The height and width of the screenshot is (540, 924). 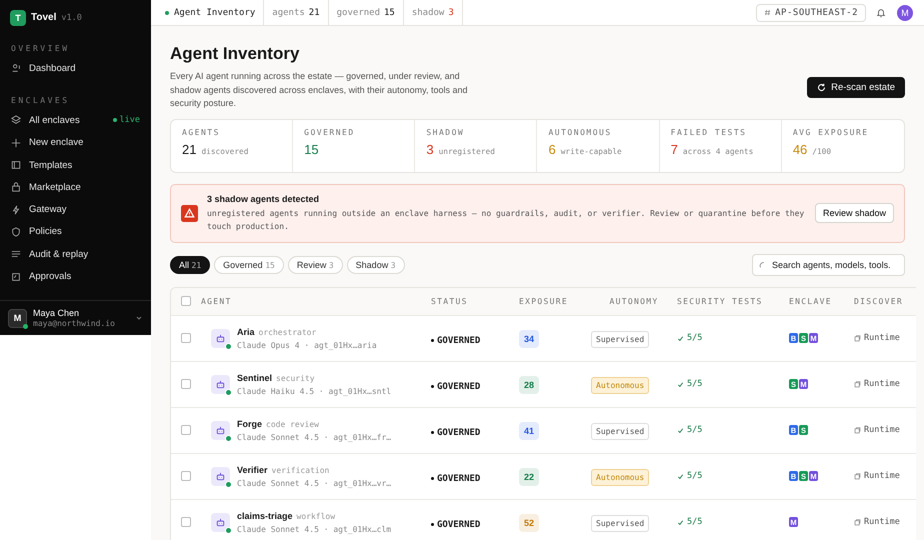 I want to click on search-field: Search agents, models, tools., so click(x=828, y=265).